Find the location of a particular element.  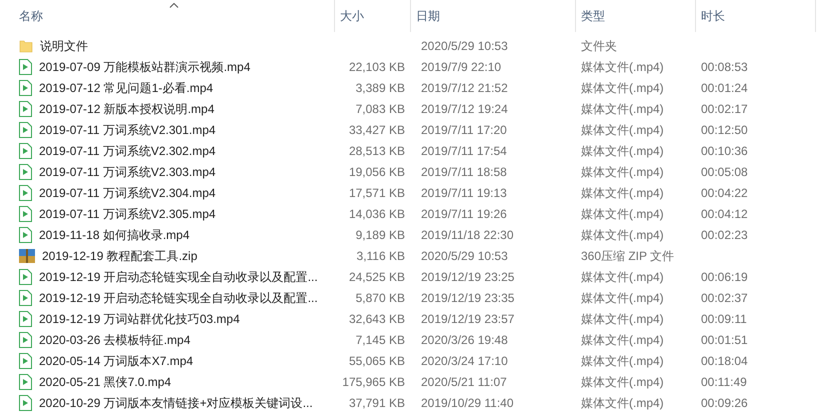

column-header: 时长 is located at coordinates (756, 16).